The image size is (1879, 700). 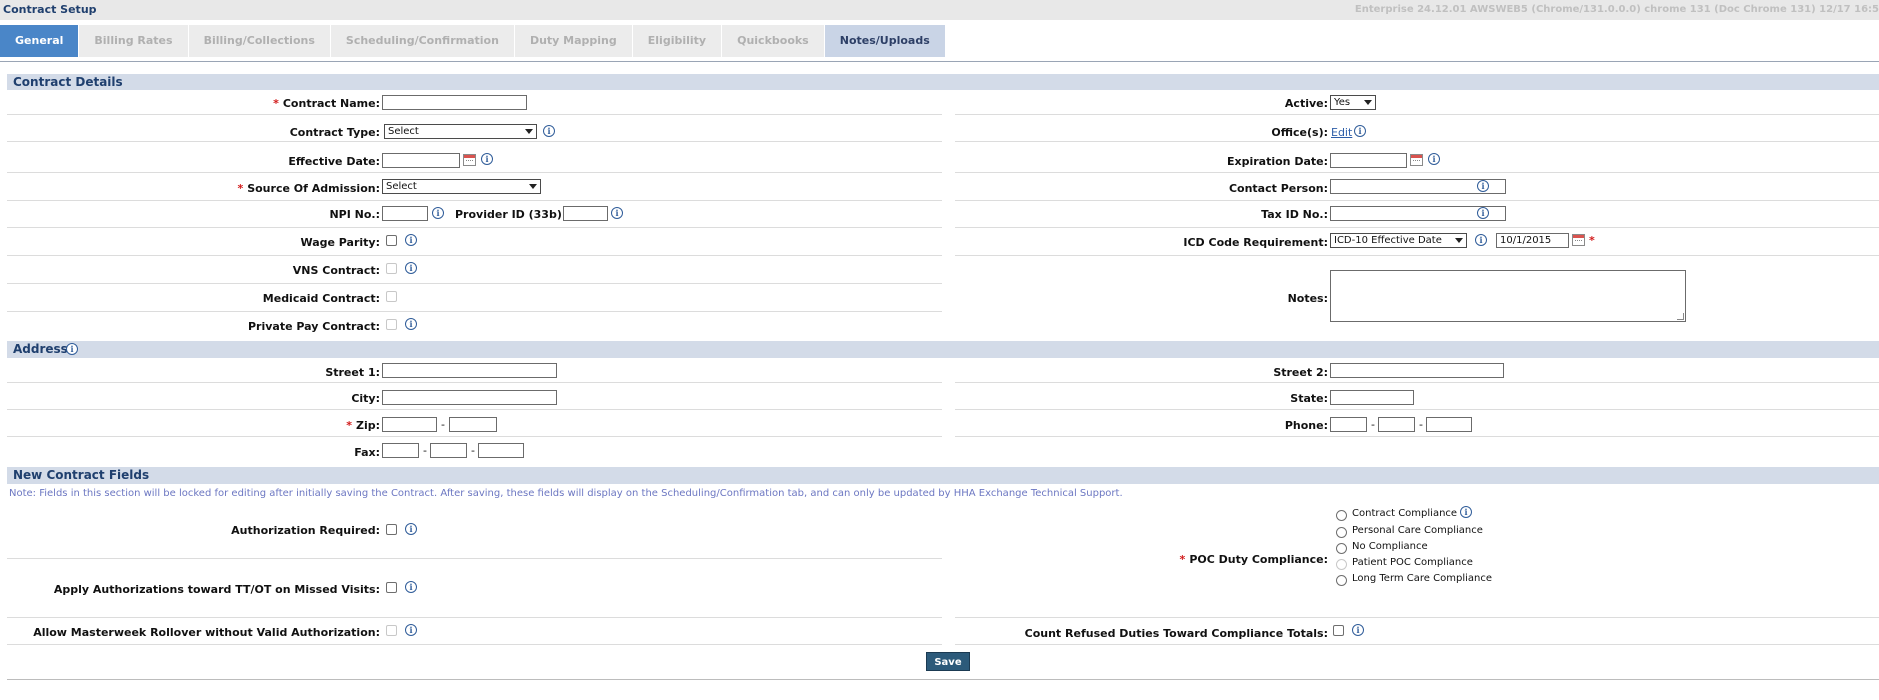 I want to click on icd-date-input: 10/1/2015, so click(x=1532, y=240).